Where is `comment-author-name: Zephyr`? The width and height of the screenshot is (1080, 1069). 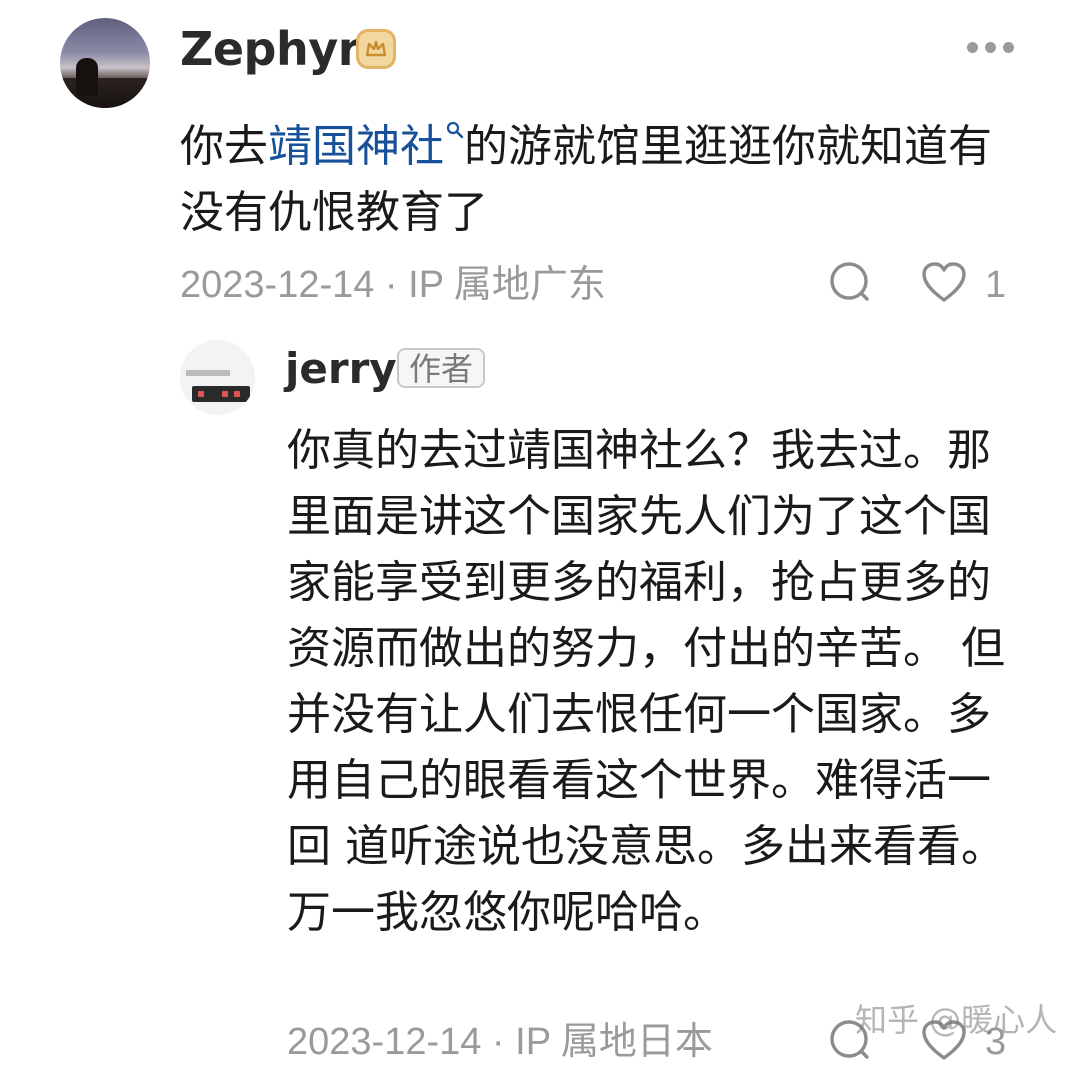 comment-author-name: Zephyr is located at coordinates (270, 49).